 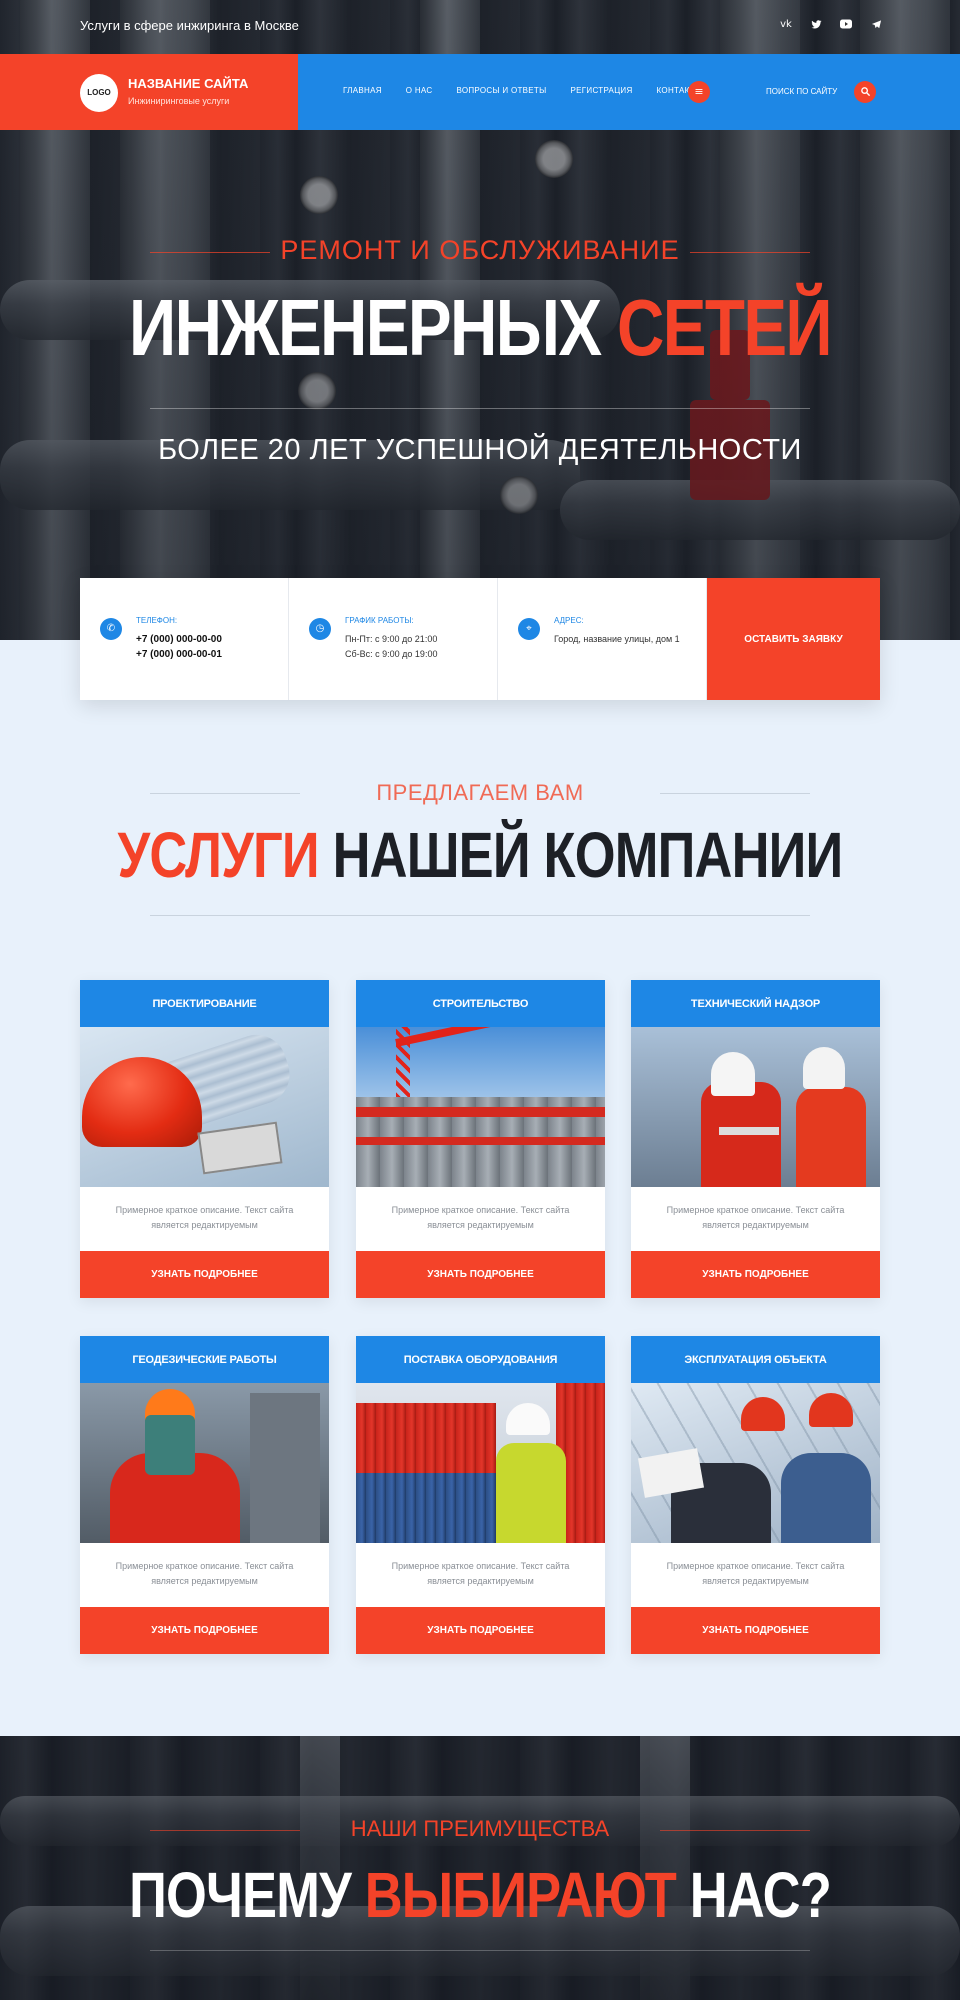 I want to click on card-title: ПОСТАВКА ОБОРУДОВАНИЯ, so click(x=480, y=1359).